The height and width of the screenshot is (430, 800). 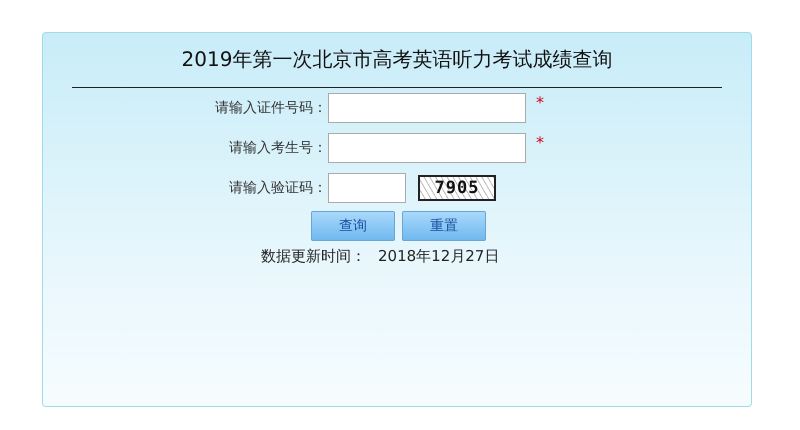 What do you see at coordinates (277, 188) in the screenshot?
I see `field-label: 请输入验证码：` at bounding box center [277, 188].